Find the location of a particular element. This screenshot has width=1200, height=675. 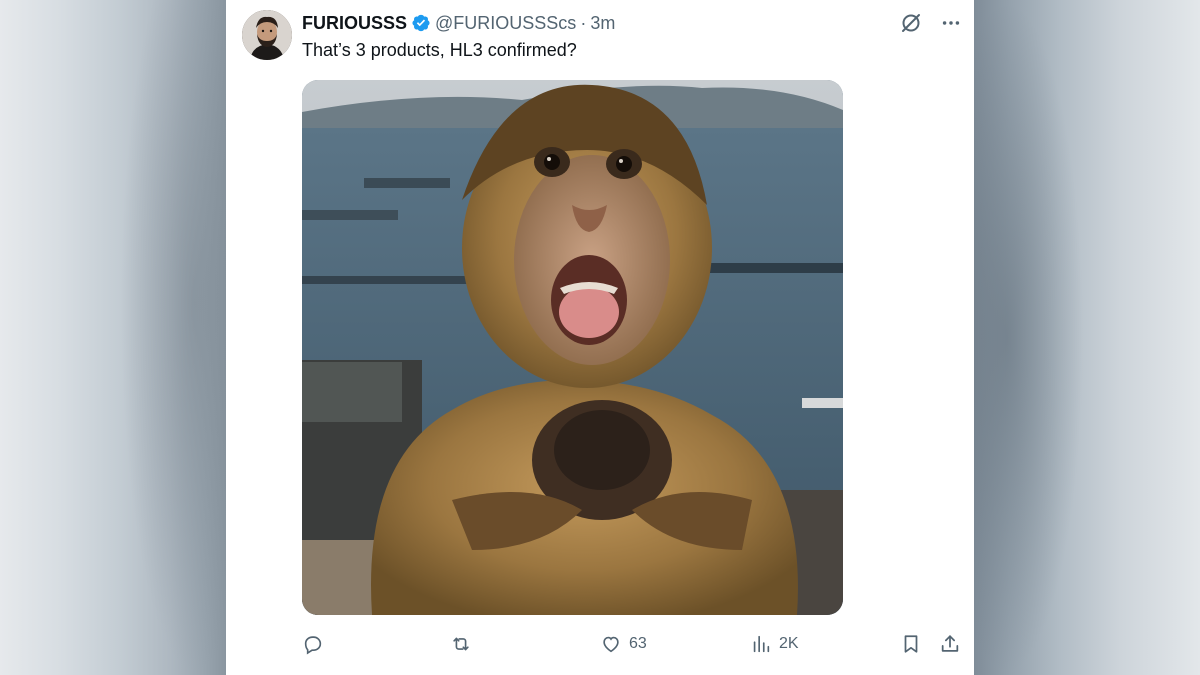

retweet-button is located at coordinates (464, 644).